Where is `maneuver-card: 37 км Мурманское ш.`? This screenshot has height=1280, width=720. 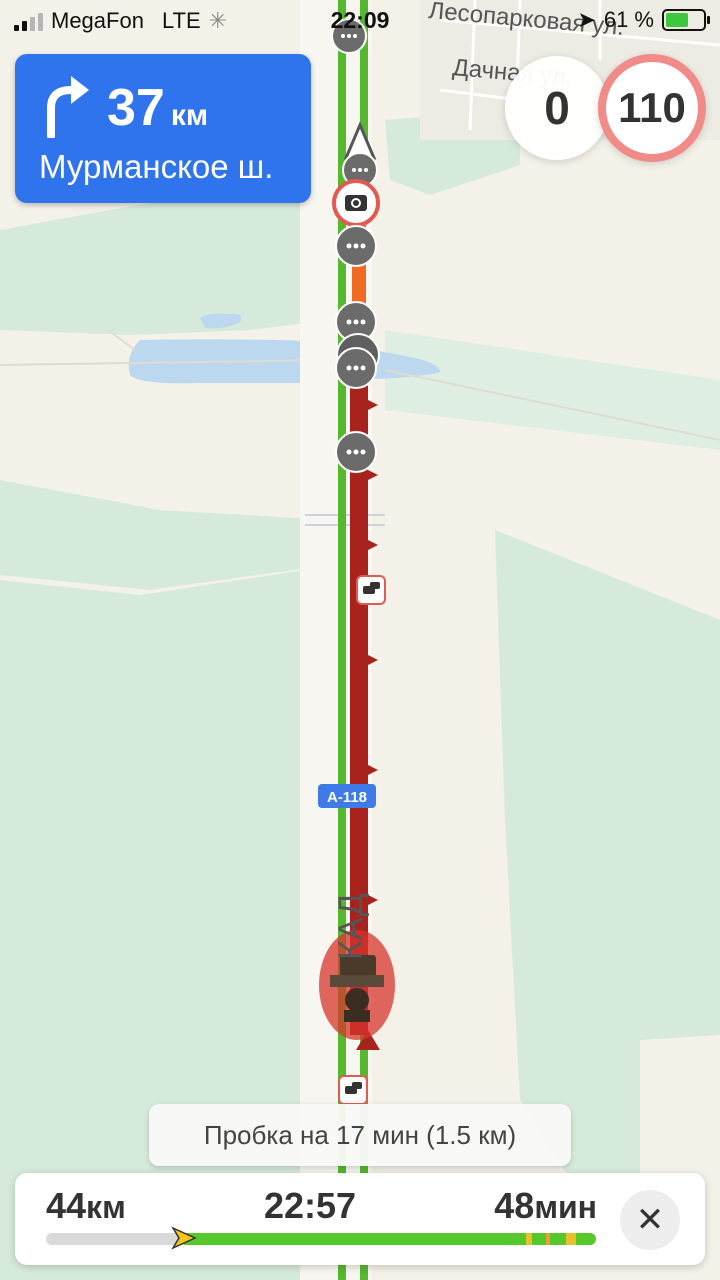
maneuver-card: 37 км Мурманское ш. is located at coordinates (163, 128).